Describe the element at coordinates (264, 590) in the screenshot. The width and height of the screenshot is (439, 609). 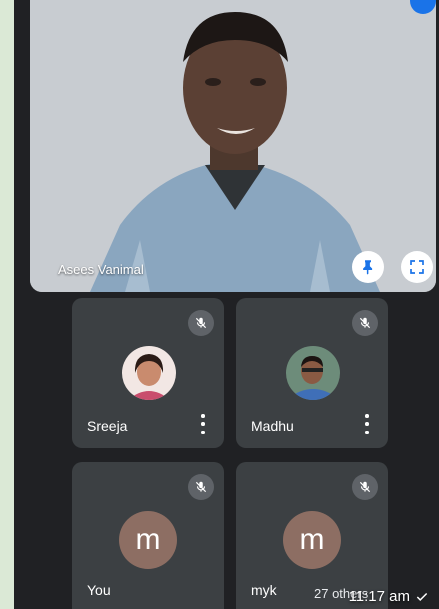
I see `participant-name: myk` at that location.